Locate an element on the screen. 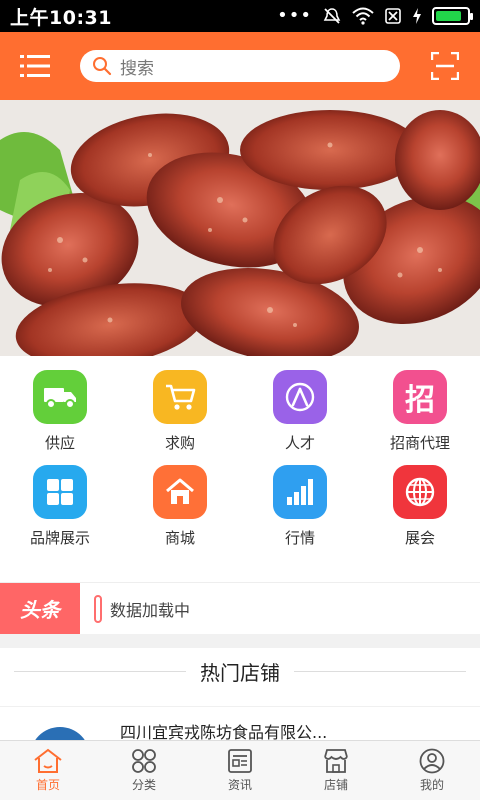  grid-label: 商城 is located at coordinates (179, 538).